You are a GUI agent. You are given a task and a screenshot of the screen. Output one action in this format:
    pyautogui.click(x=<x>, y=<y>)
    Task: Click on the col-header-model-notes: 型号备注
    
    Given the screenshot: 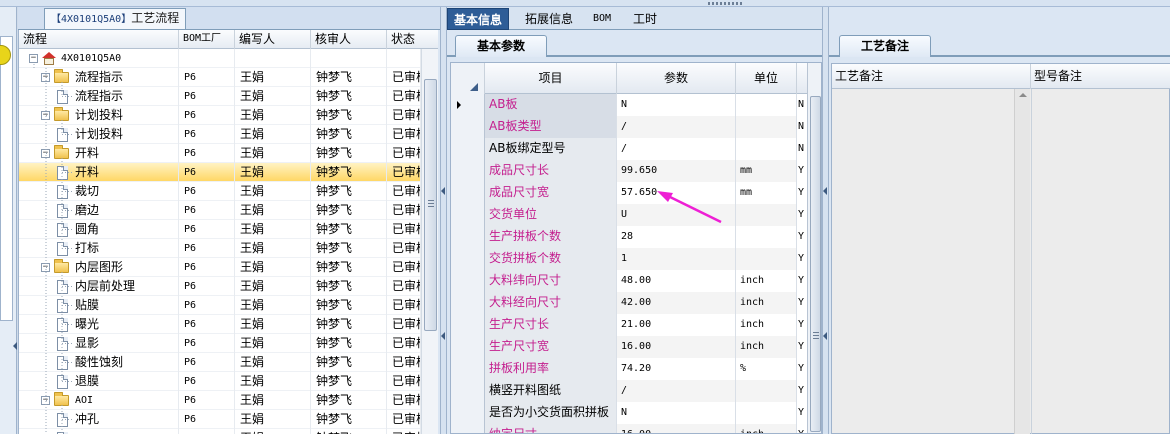 What is the action you would take?
    pyautogui.click(x=1100, y=76)
    